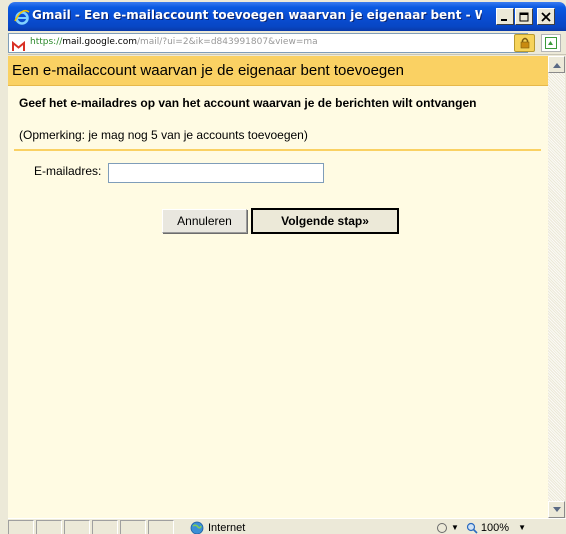 This screenshot has height=534, width=566. Describe the element at coordinates (472, 528) in the screenshot. I see `zoom-icon` at that location.